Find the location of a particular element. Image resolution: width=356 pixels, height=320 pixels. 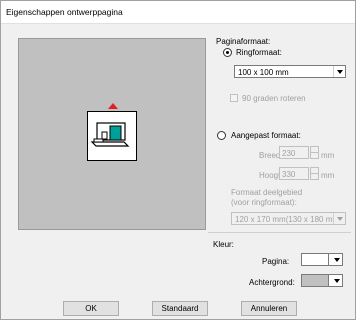

height-value: 330 is located at coordinates (289, 174).